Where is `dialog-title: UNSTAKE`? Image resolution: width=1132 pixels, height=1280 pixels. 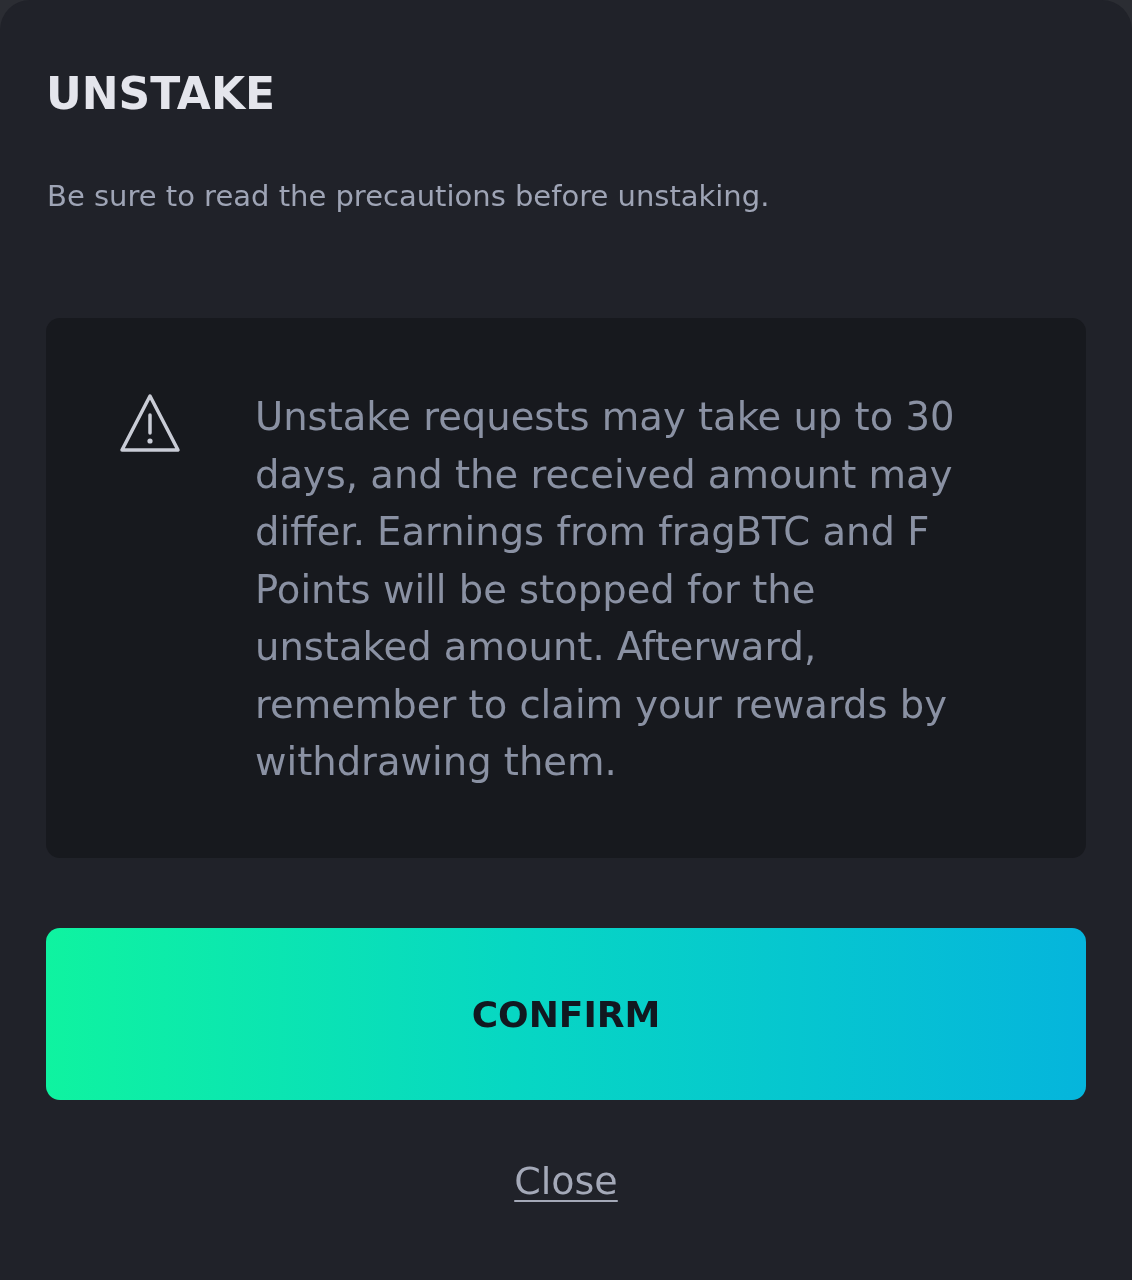
dialog-title: UNSTAKE is located at coordinates (161, 94).